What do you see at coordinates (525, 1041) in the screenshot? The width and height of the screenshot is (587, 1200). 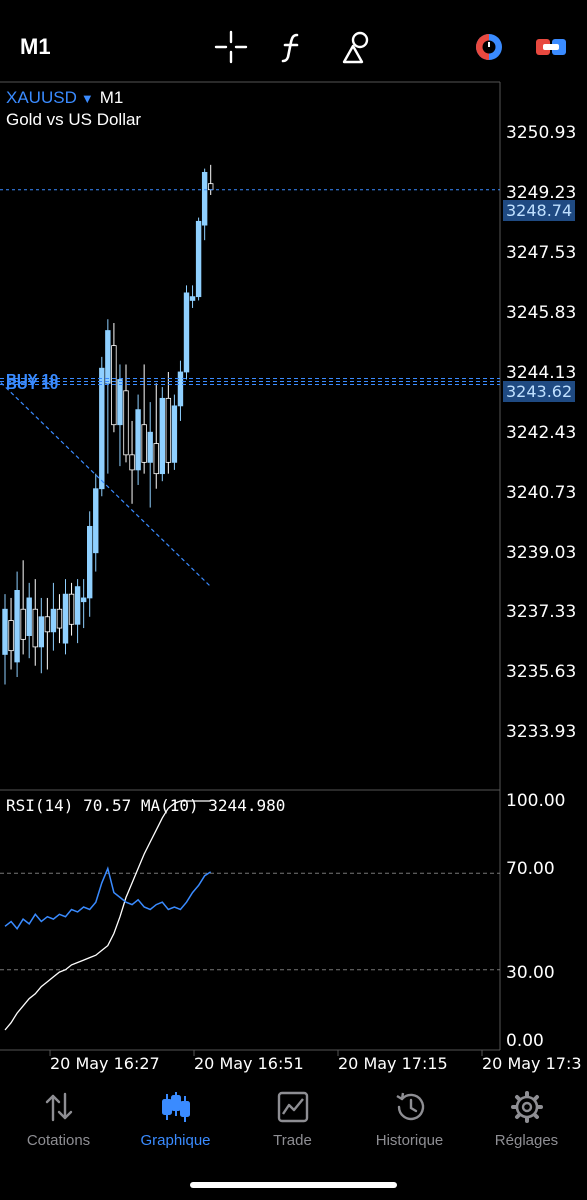 I see `rsi-level-label: 0.00` at bounding box center [525, 1041].